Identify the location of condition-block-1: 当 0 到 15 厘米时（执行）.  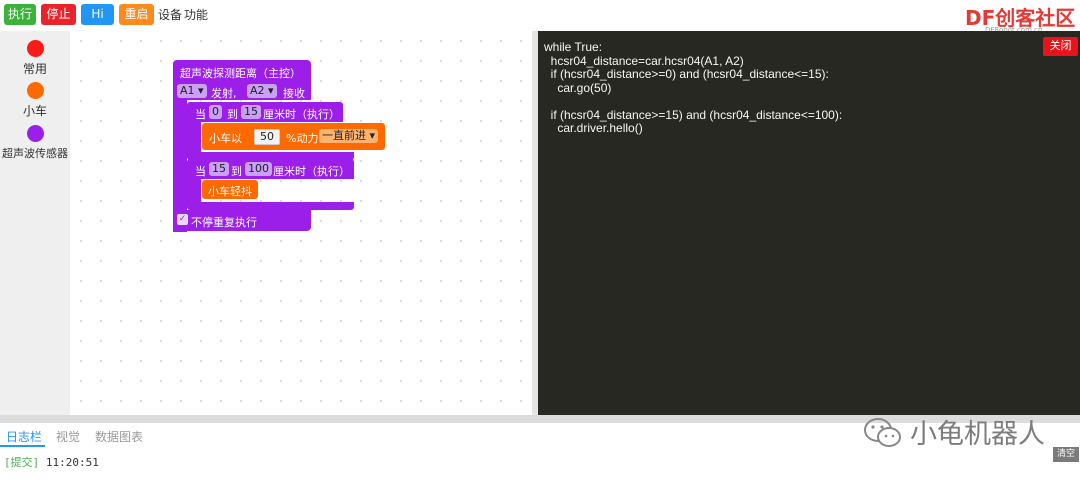
(265, 112).